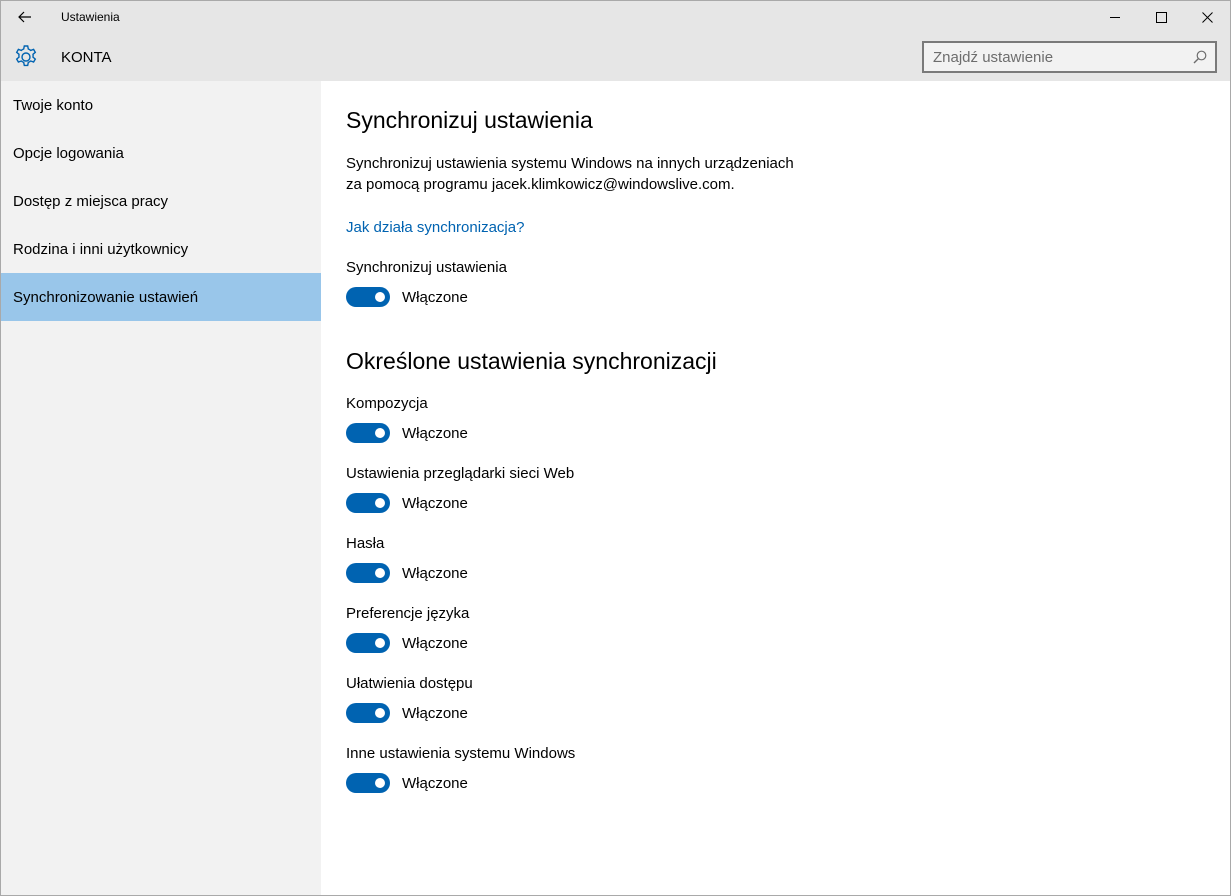 Image resolution: width=1231 pixels, height=896 pixels. I want to click on sync-settings-toggle, so click(368, 297).